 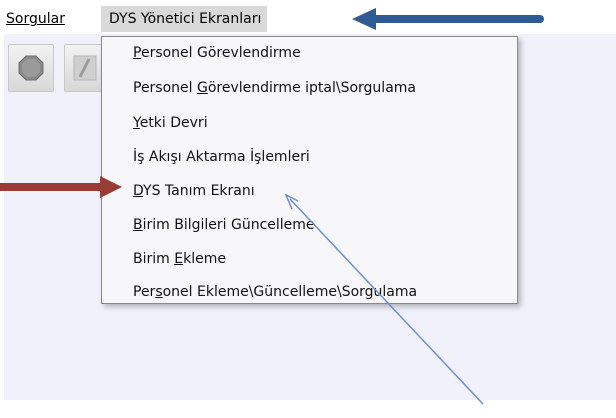 I want to click on stop-icon, so click(x=31, y=68).